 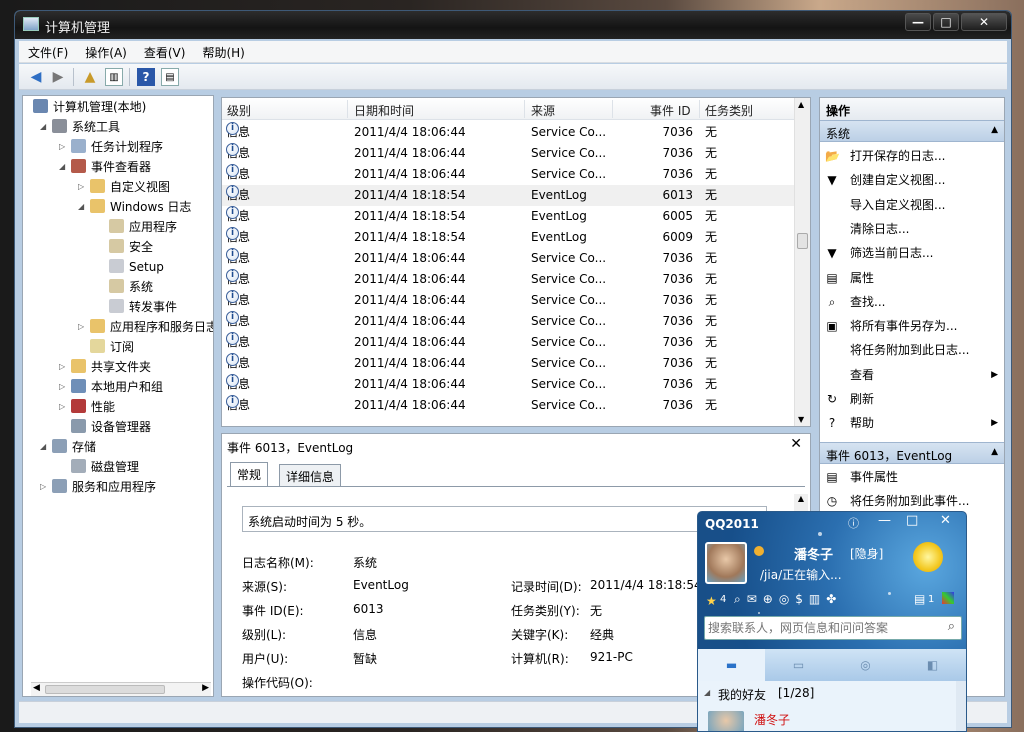 I want to click on tree-item: ◢ 事件查看器, so click(x=105, y=167).